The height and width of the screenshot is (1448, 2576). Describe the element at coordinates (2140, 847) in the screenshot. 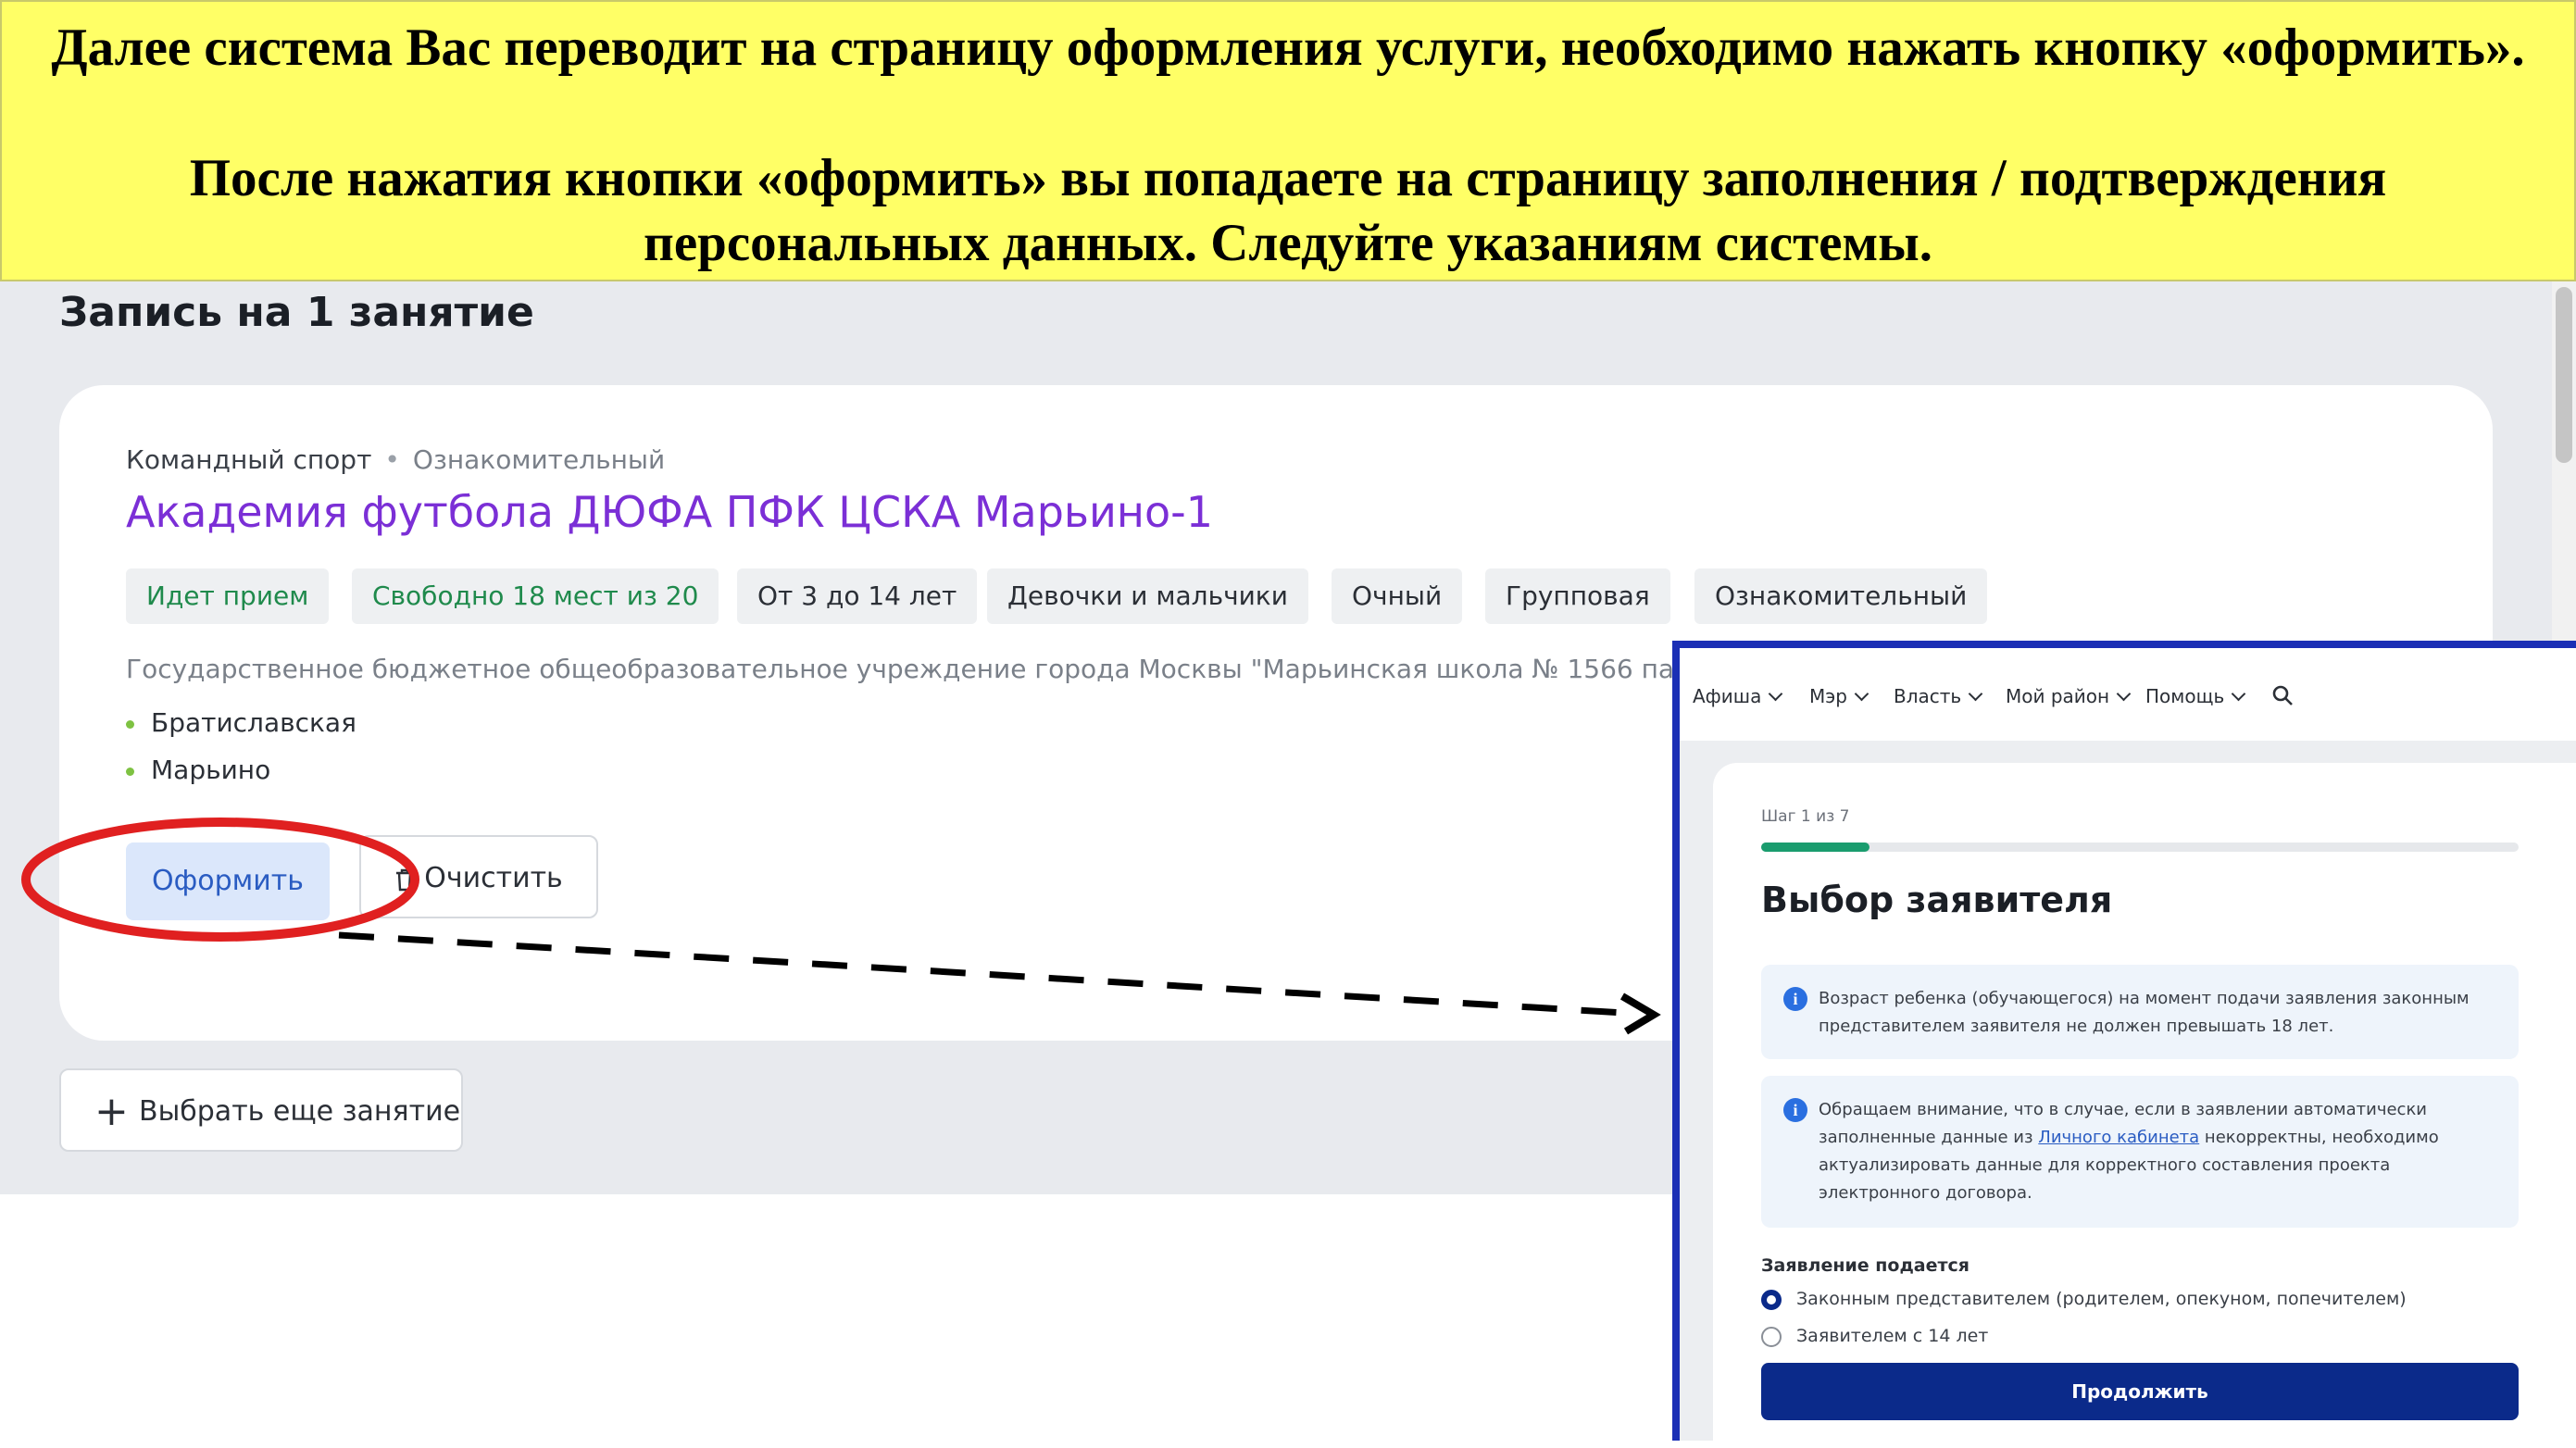

I see `step-progress-bar` at that location.